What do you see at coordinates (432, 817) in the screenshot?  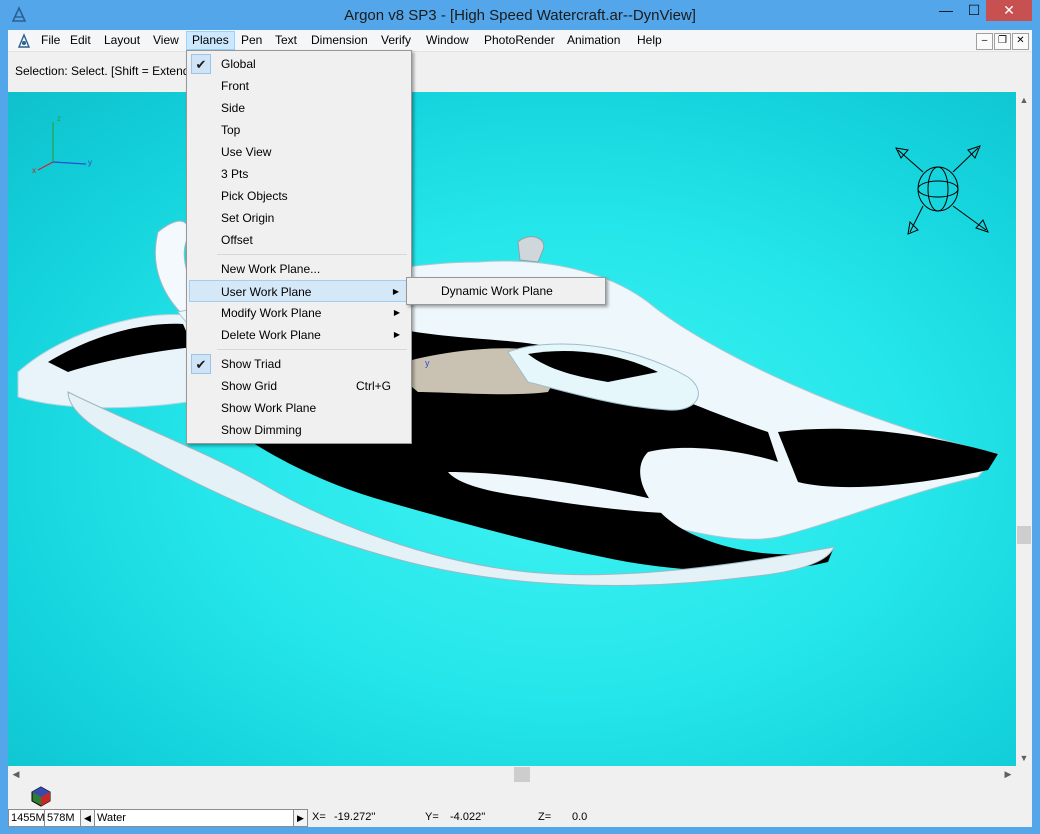 I see `y-coordinate-label: Y=` at bounding box center [432, 817].